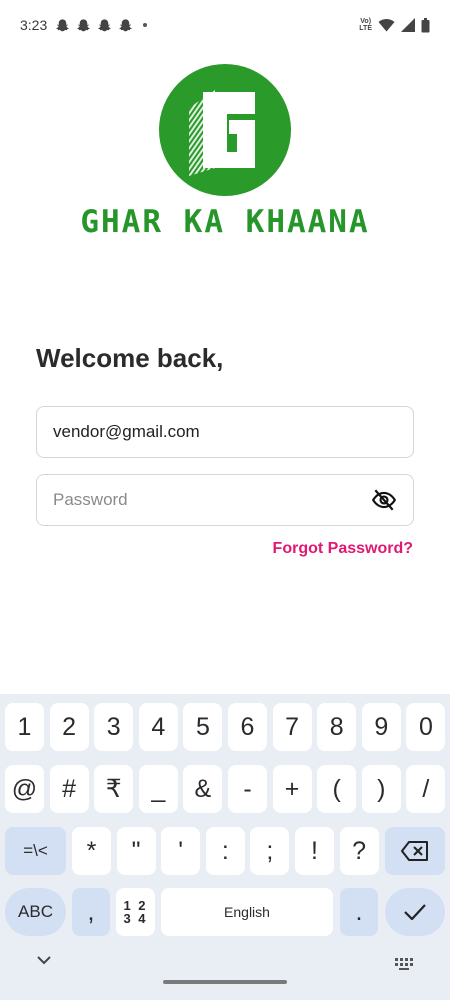 The height and width of the screenshot is (1000, 450). I want to click on key-digit-7: 7, so click(292, 727).